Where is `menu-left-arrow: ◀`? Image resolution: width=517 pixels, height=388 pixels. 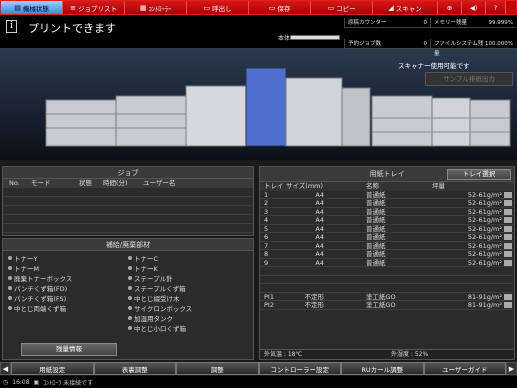 menu-left-arrow: ◀ is located at coordinates (5, 368).